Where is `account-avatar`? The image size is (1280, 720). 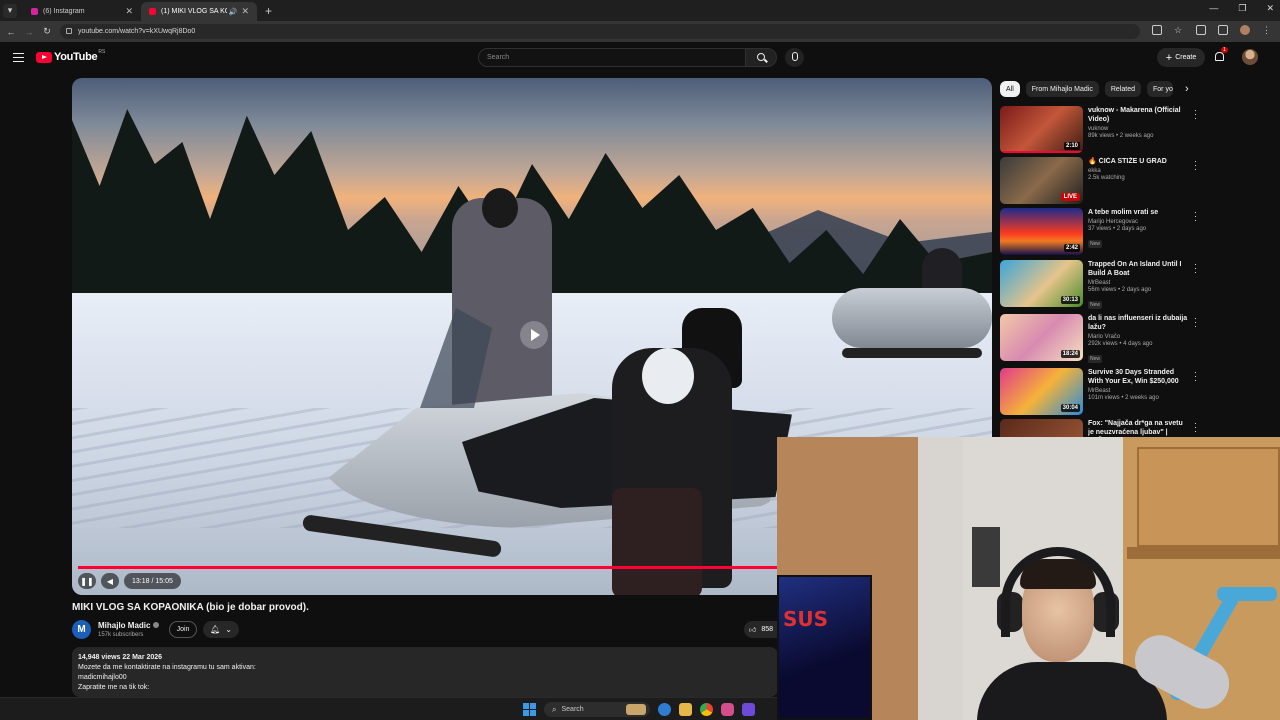 account-avatar is located at coordinates (1250, 57).